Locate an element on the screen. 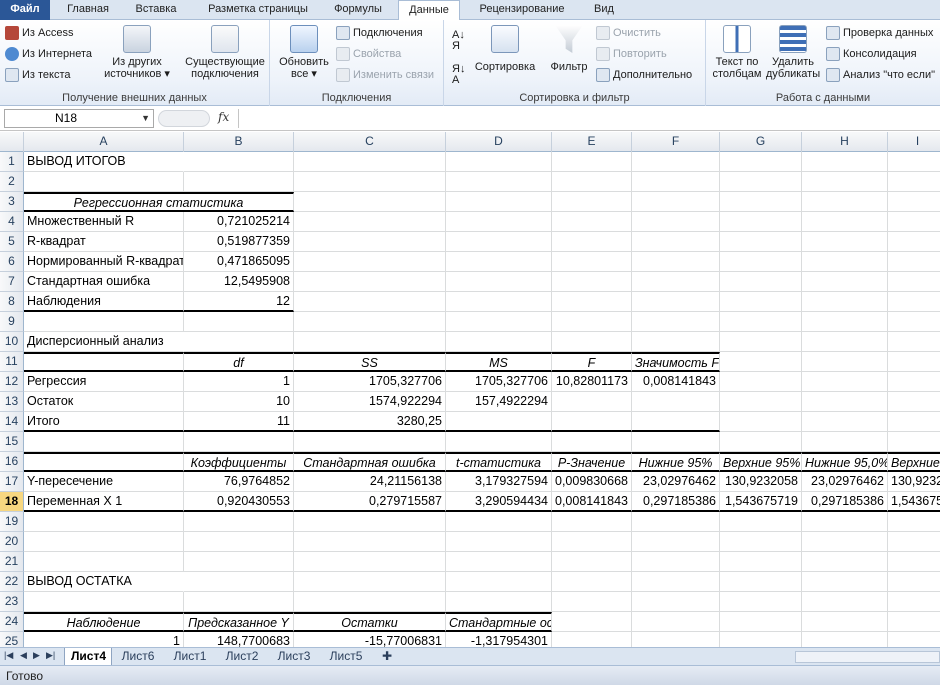 This screenshot has width=940, height=685. cell-g2 is located at coordinates (761, 182).